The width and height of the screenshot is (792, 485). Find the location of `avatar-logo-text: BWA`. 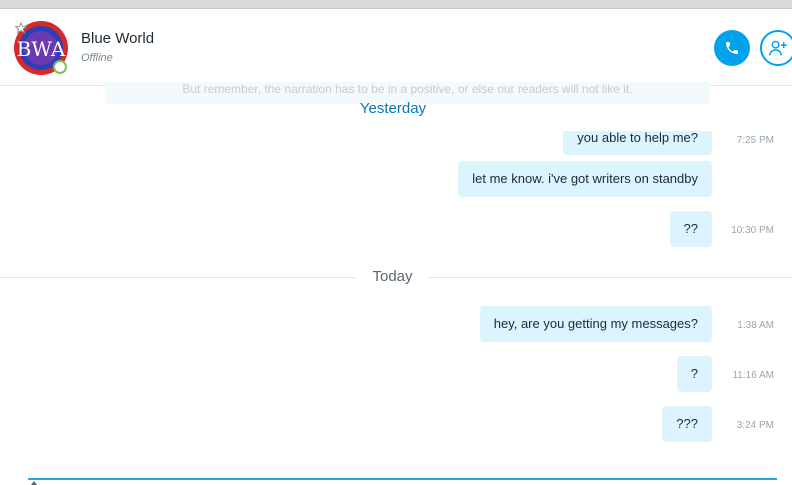

avatar-logo-text: BWA is located at coordinates (41, 49).